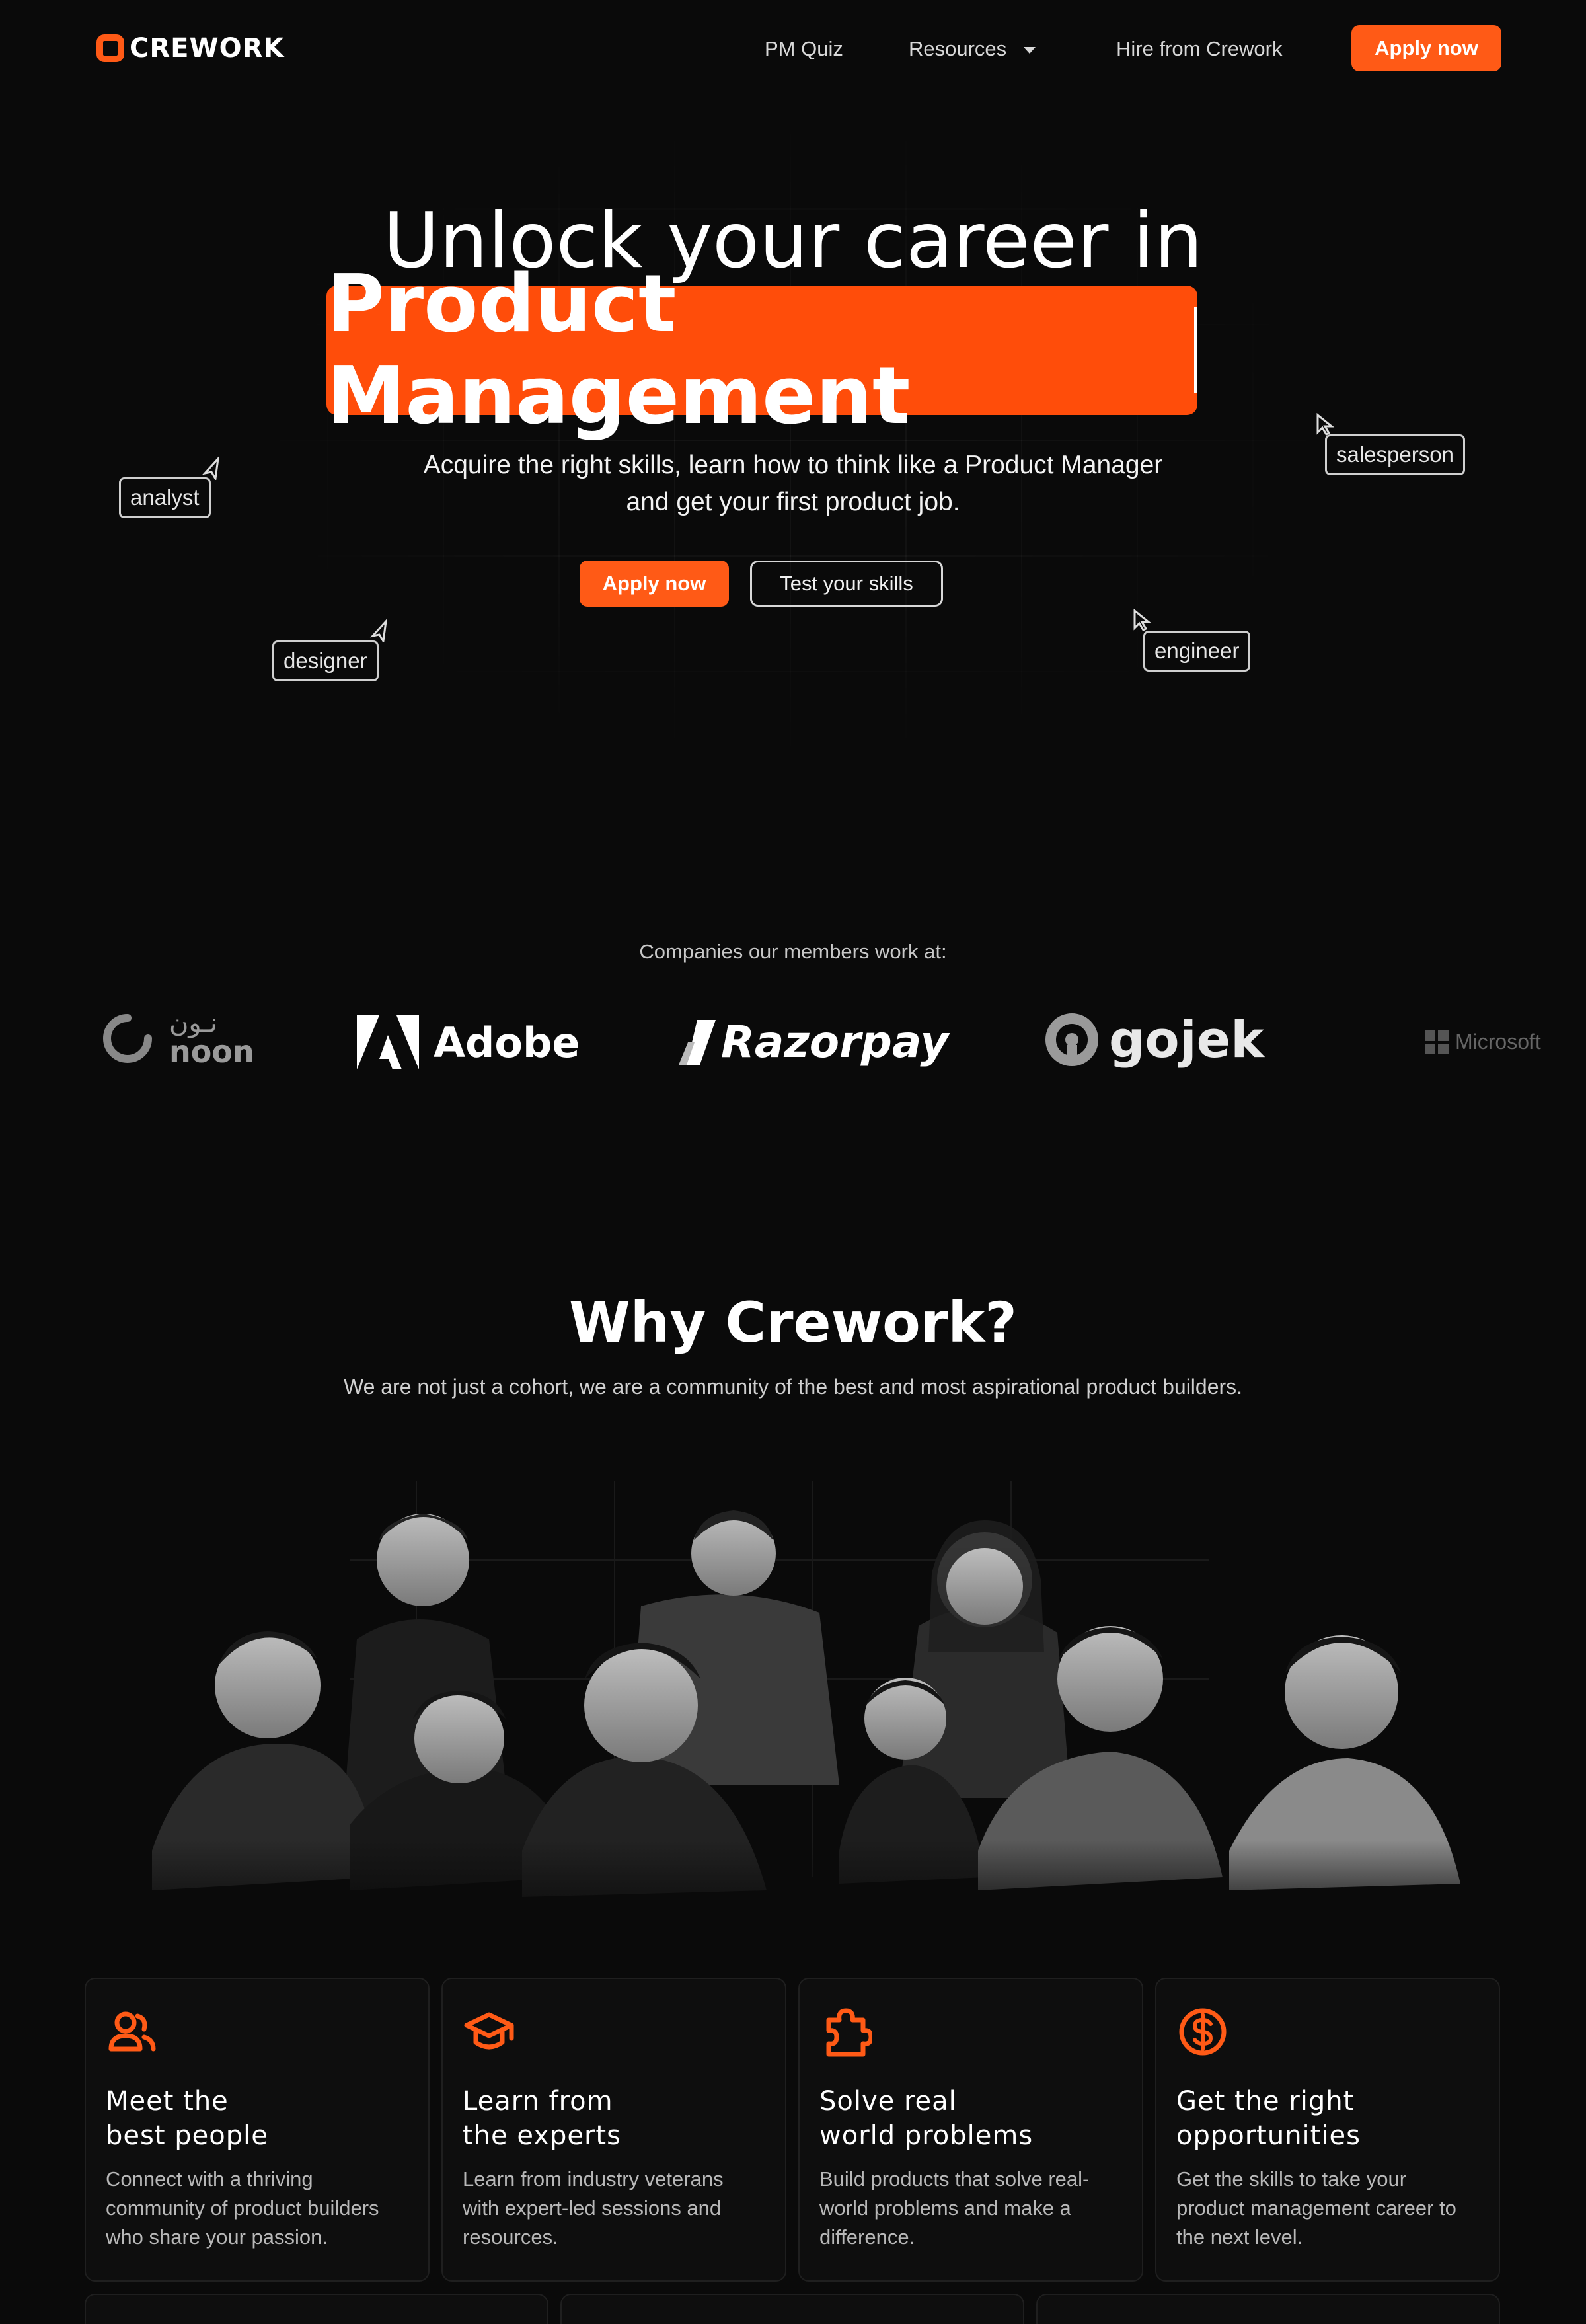 The height and width of the screenshot is (2324, 1586). Describe the element at coordinates (165, 497) in the screenshot. I see `tag-analyst: analyst` at that location.